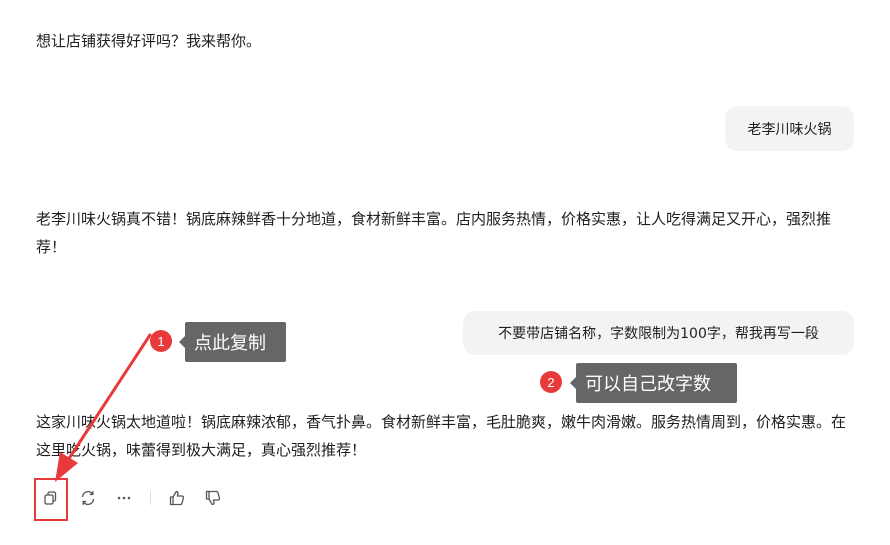  What do you see at coordinates (648, 384) in the screenshot?
I see `callout-word-count-text: 可以自己改字数` at bounding box center [648, 384].